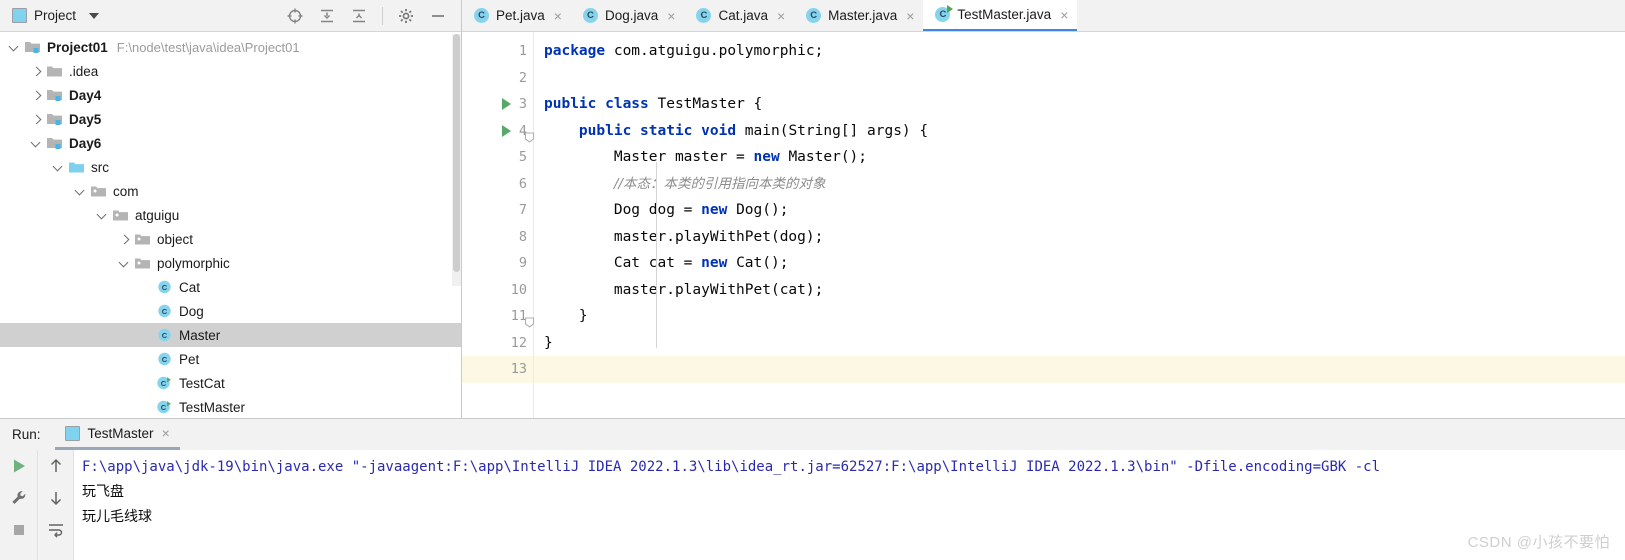  Describe the element at coordinates (230, 406) in the screenshot. I see `tree-item-testmaster: C TestMaster` at that location.